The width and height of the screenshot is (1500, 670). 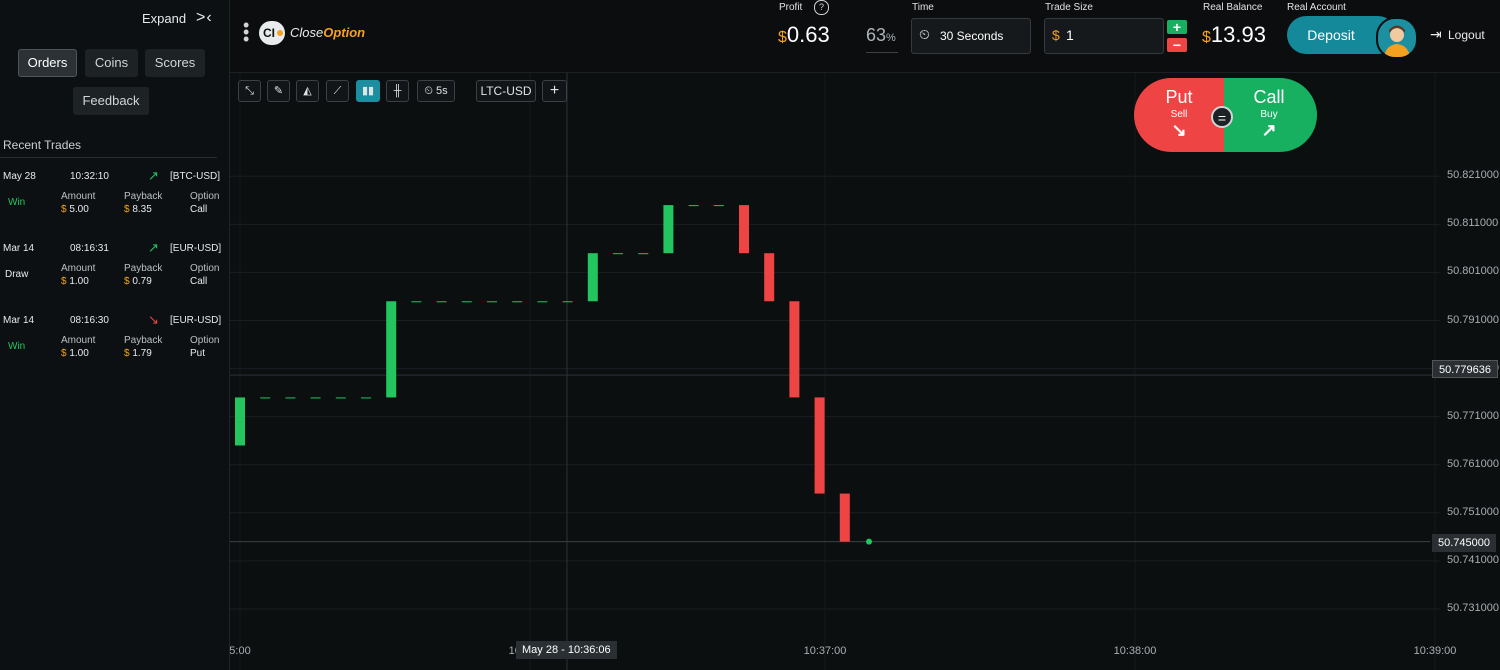 I want to click on trade-result: Draw, so click(x=17, y=274).